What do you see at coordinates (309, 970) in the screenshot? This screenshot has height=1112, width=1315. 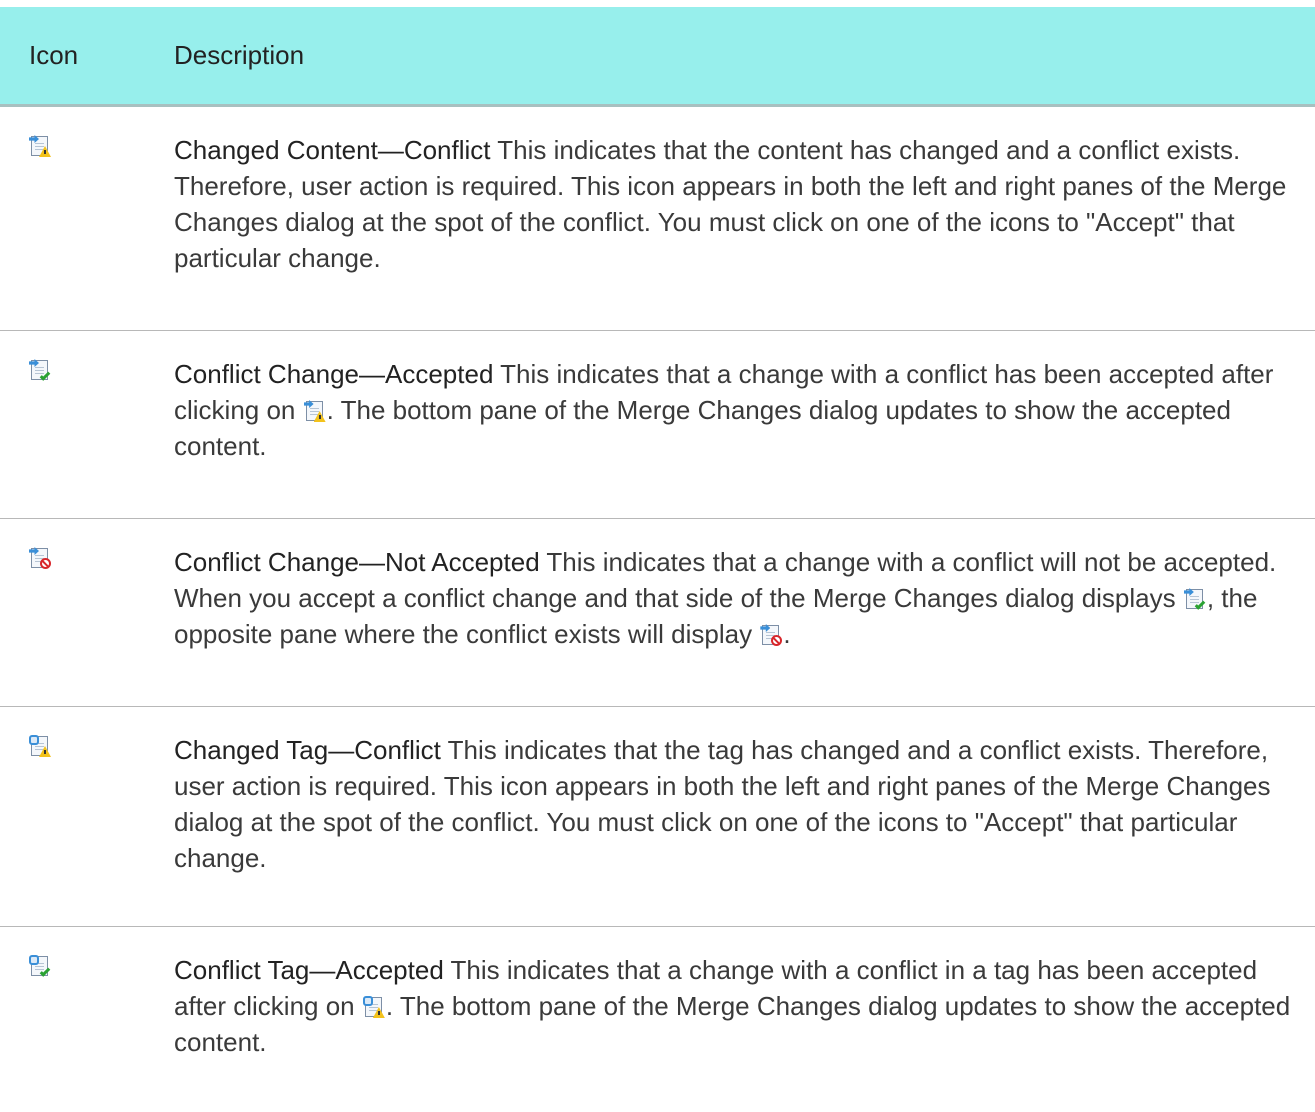 I see `row-term: Conflict Tag—Accepted` at bounding box center [309, 970].